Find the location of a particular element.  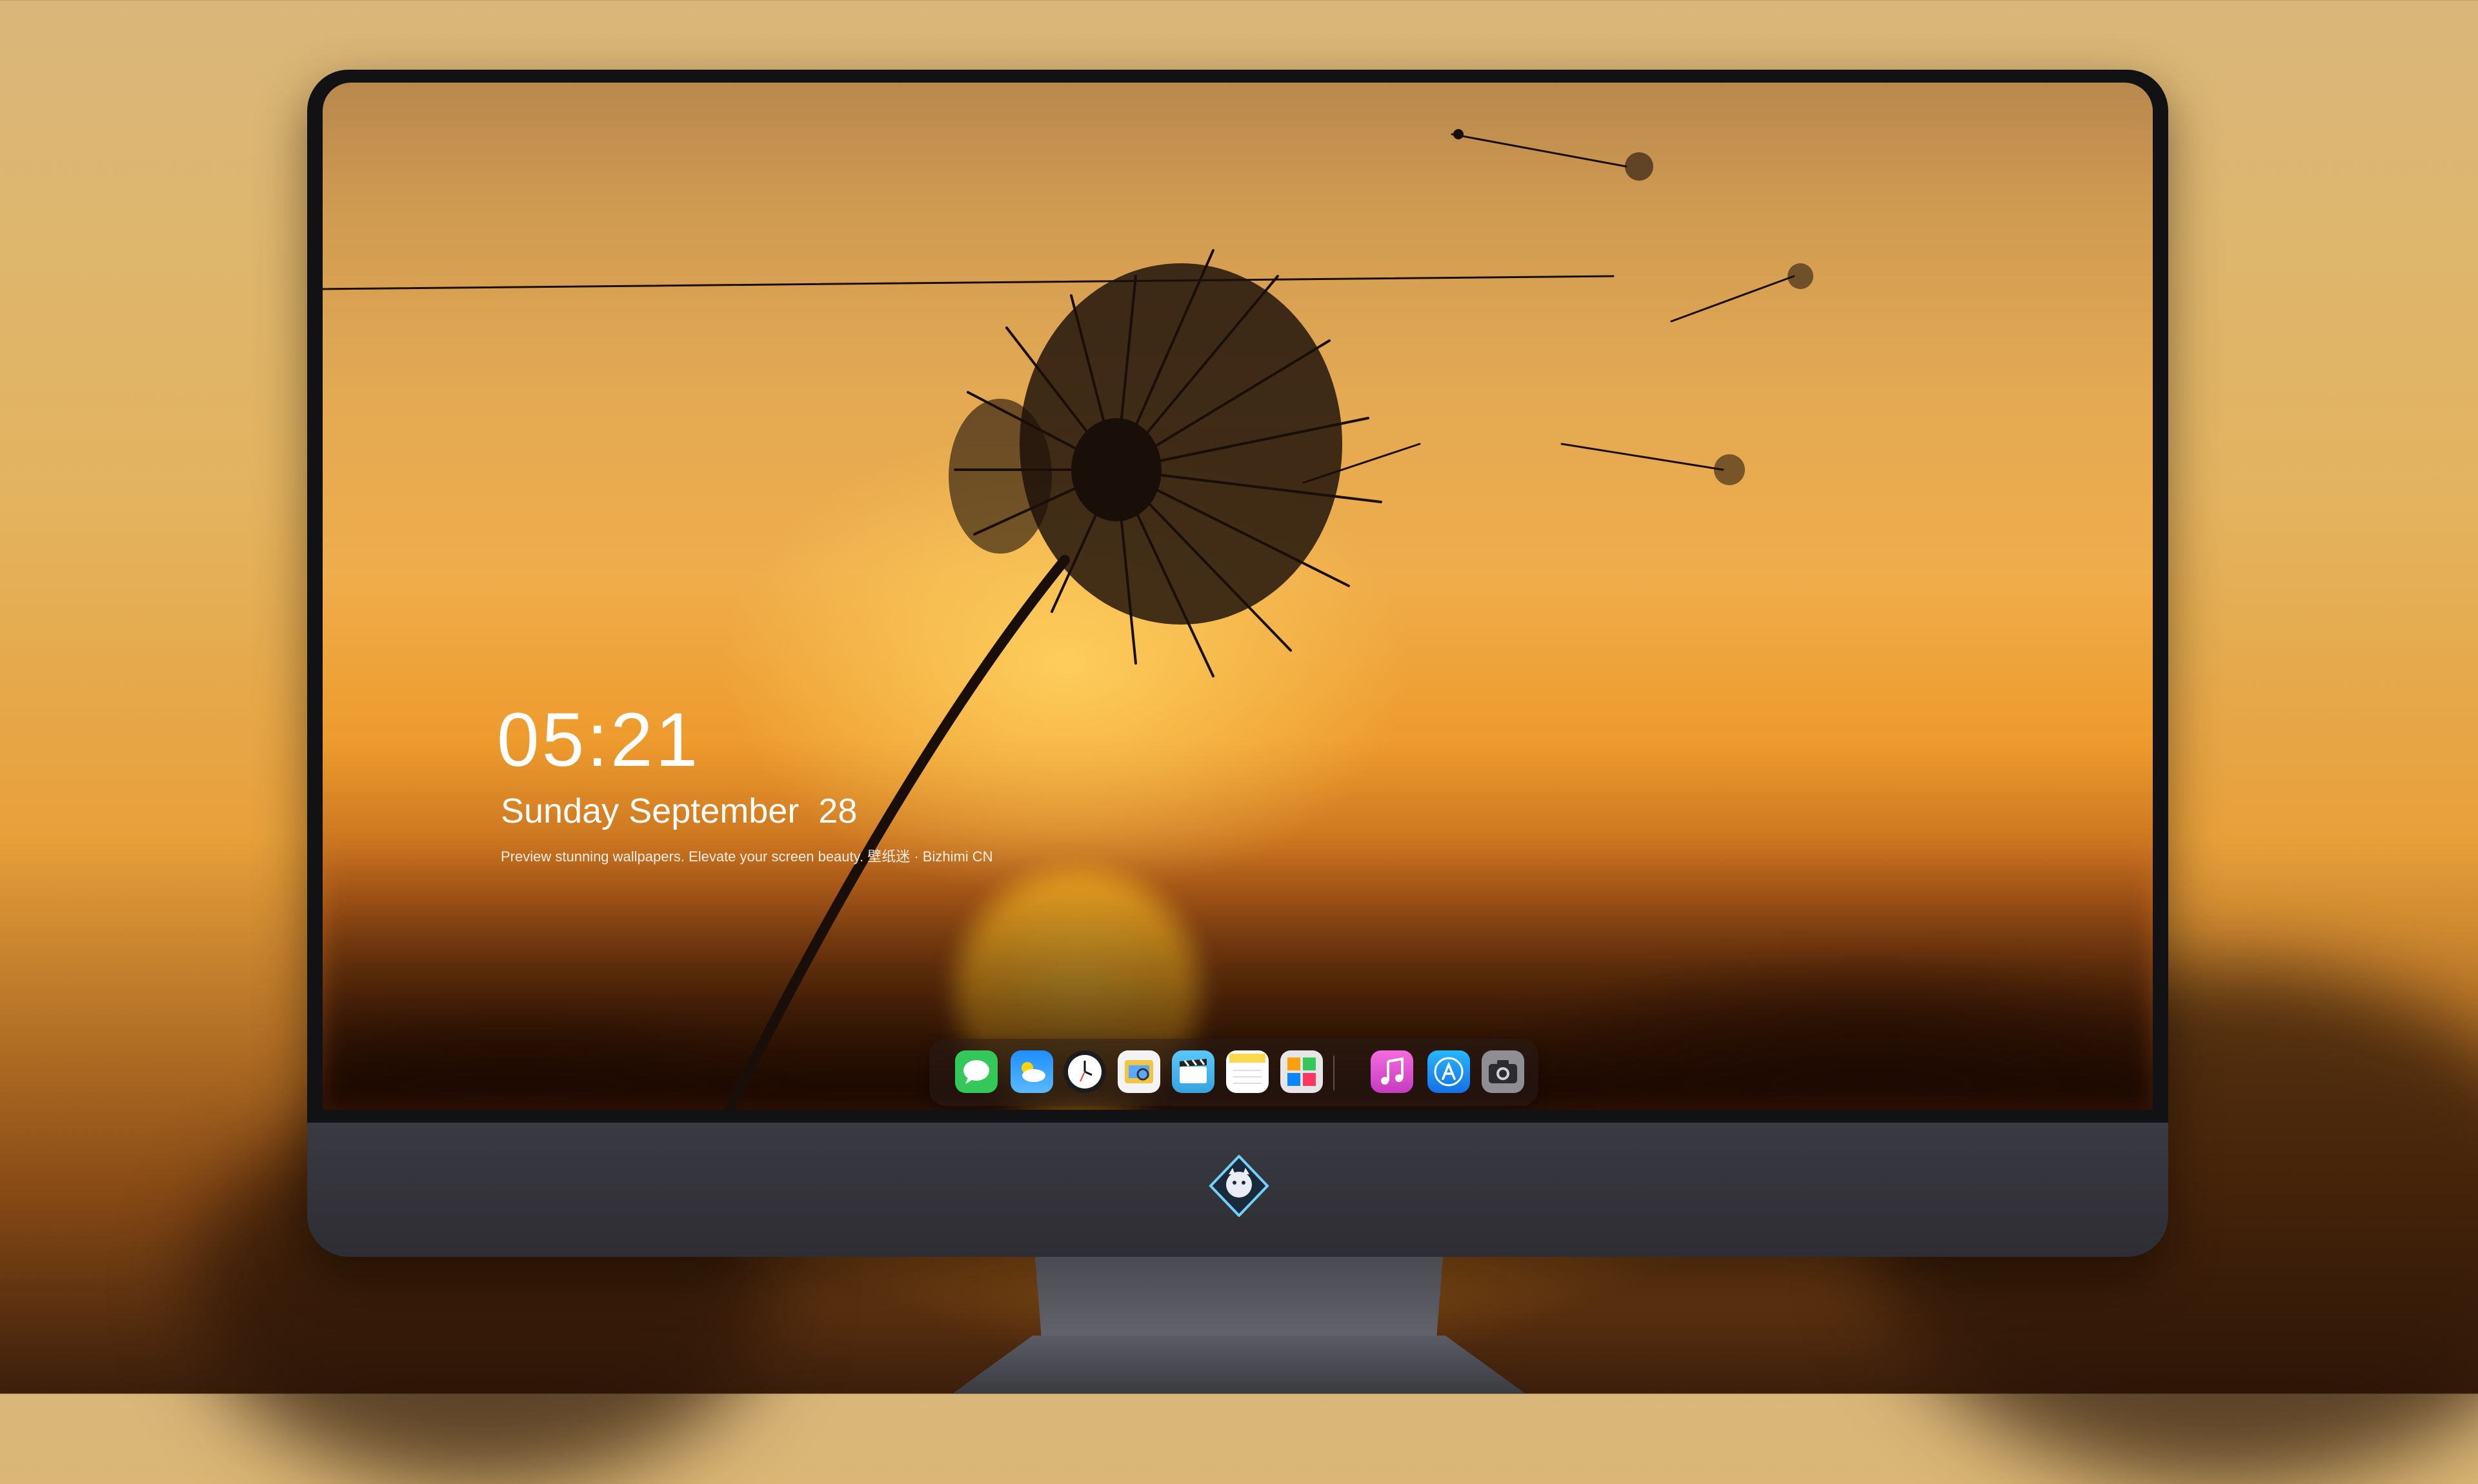

music-icon is located at coordinates (1392, 1071).